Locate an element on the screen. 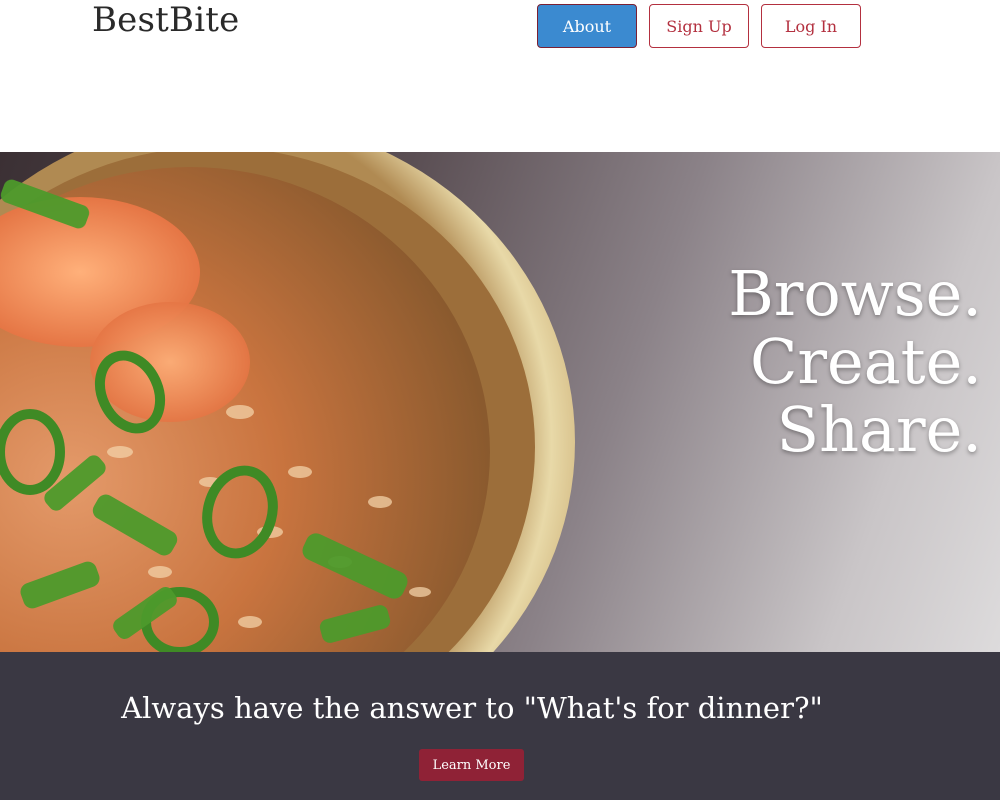  nav-buttons: About Sign Up Log In is located at coordinates (699, 26).